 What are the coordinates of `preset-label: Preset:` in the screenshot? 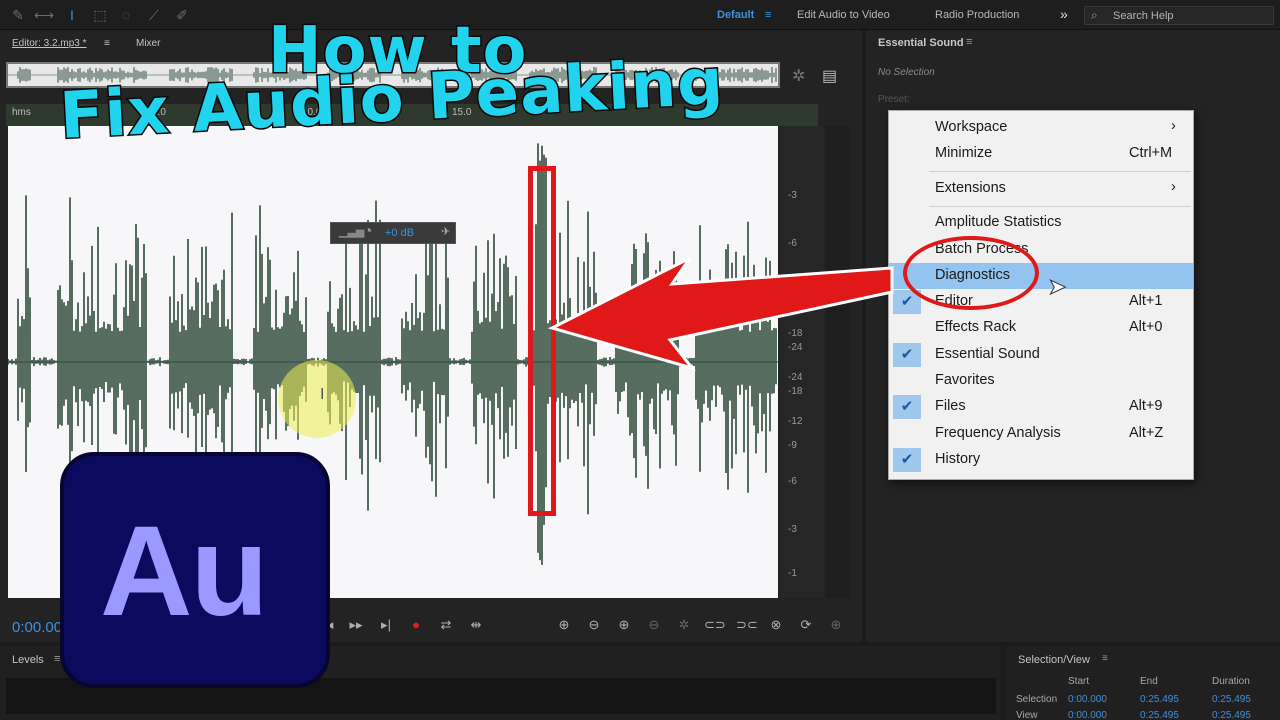 It's located at (894, 99).